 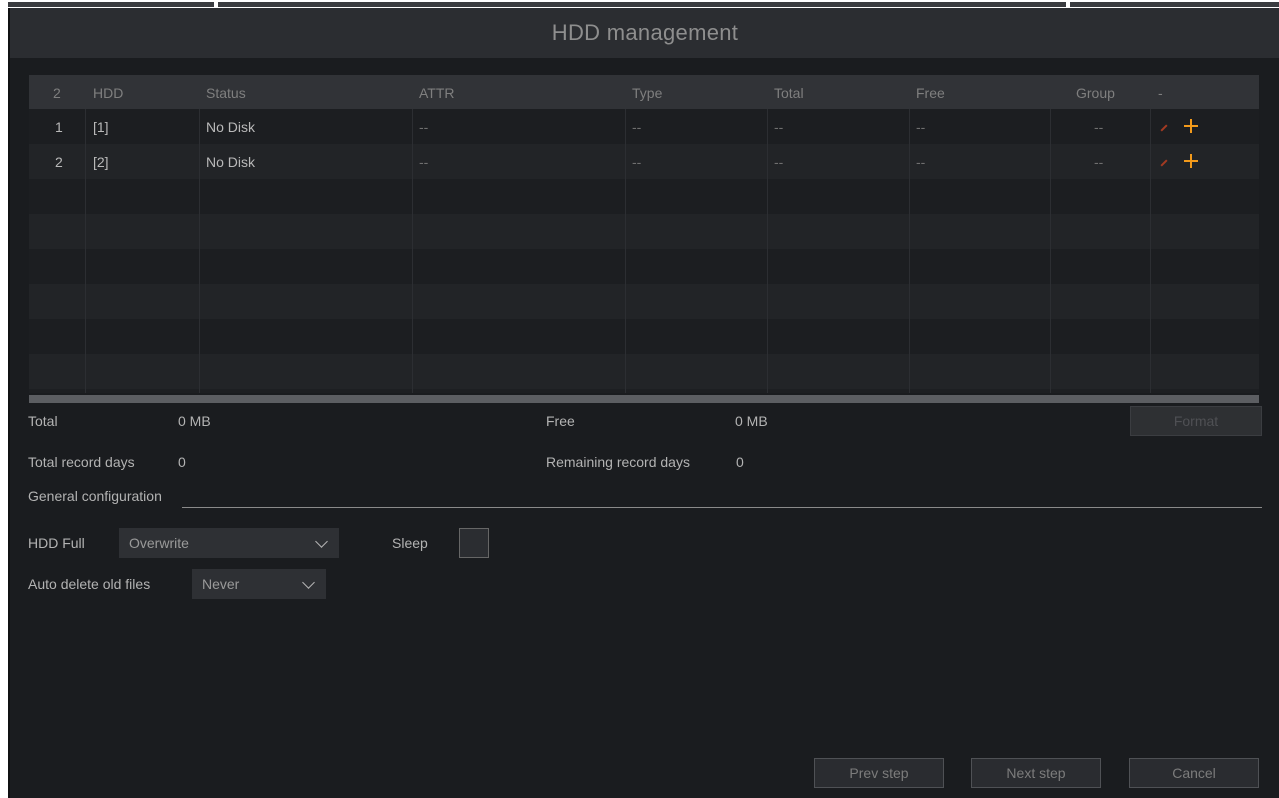 What do you see at coordinates (879, 773) in the screenshot?
I see `prev-step-button: Prev step` at bounding box center [879, 773].